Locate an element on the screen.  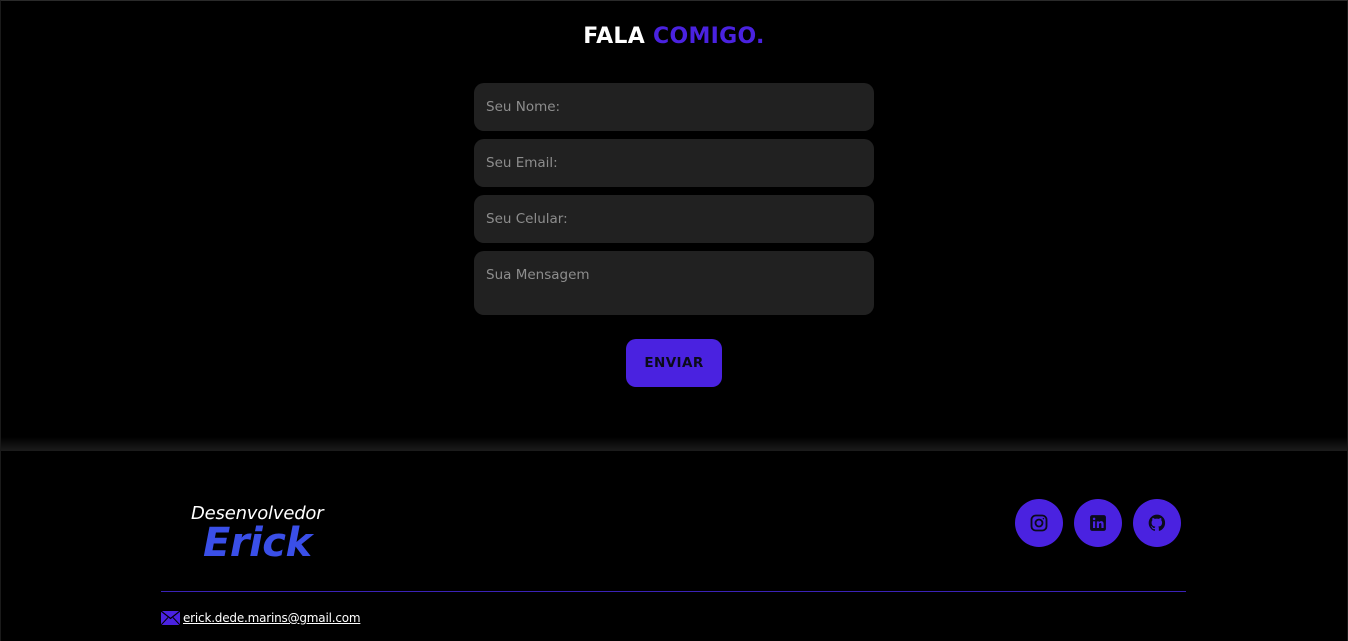
phone-field is located at coordinates (674, 219).